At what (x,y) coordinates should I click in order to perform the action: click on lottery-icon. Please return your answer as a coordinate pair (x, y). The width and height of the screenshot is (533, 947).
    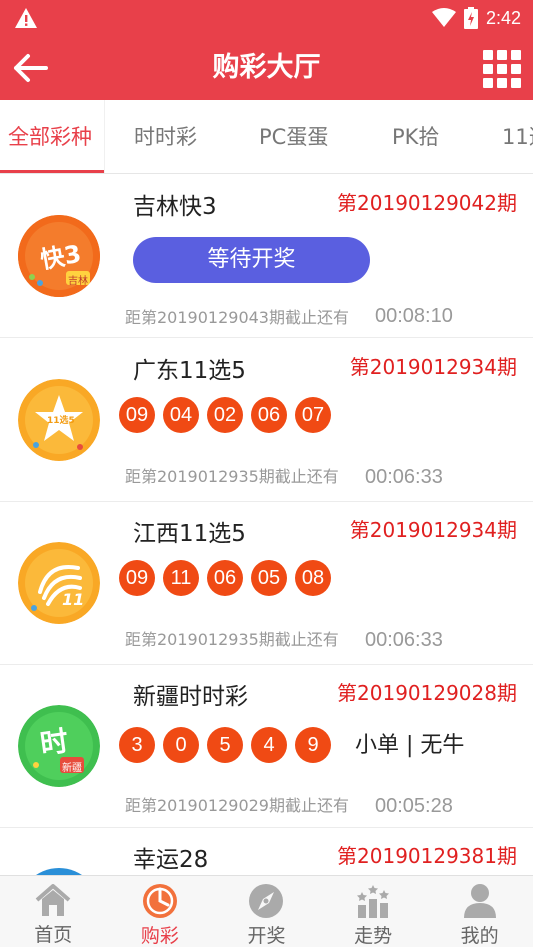
    Looking at the image, I should click on (160, 901).